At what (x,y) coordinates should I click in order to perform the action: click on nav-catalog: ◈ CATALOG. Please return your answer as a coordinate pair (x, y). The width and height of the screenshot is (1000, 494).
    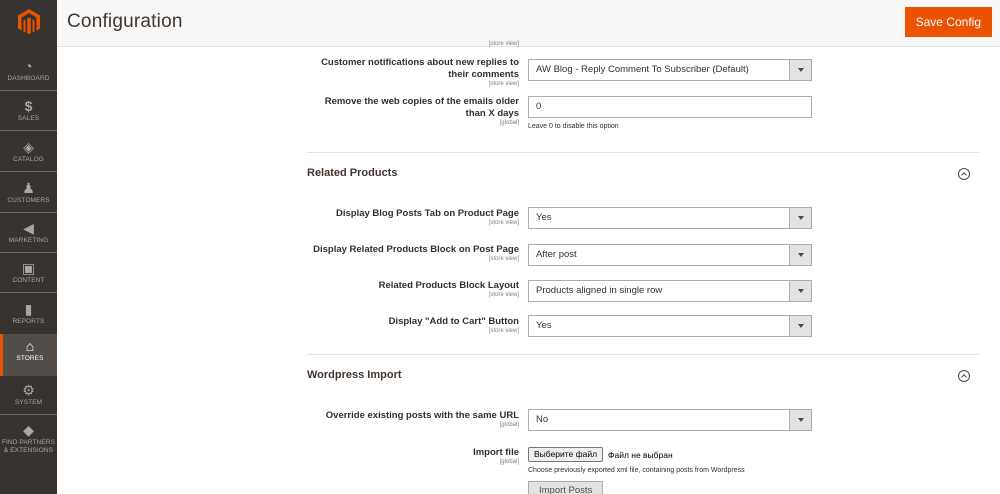
    Looking at the image, I should click on (28, 155).